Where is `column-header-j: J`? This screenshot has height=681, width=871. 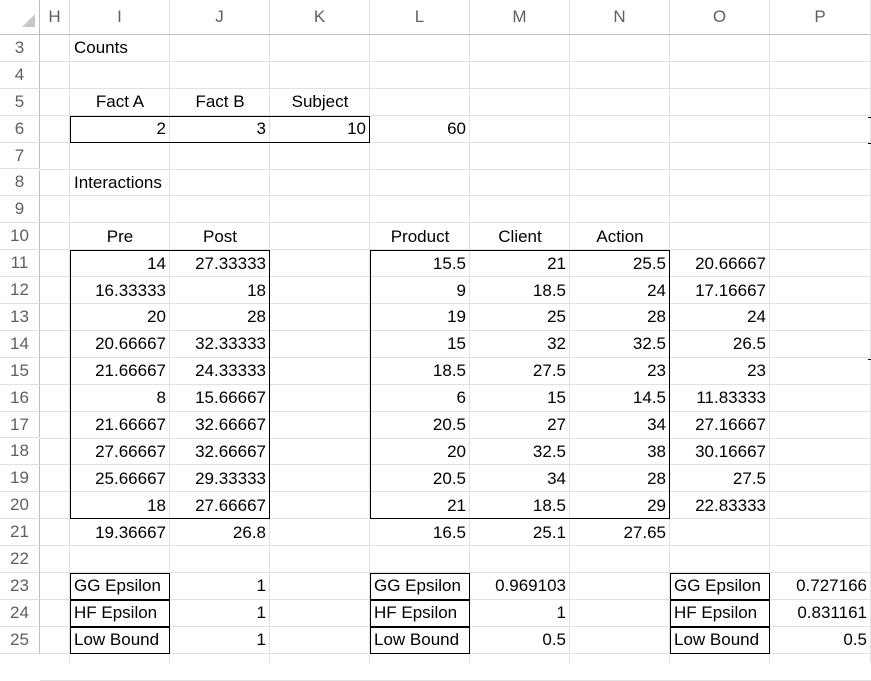 column-header-j: J is located at coordinates (220, 17).